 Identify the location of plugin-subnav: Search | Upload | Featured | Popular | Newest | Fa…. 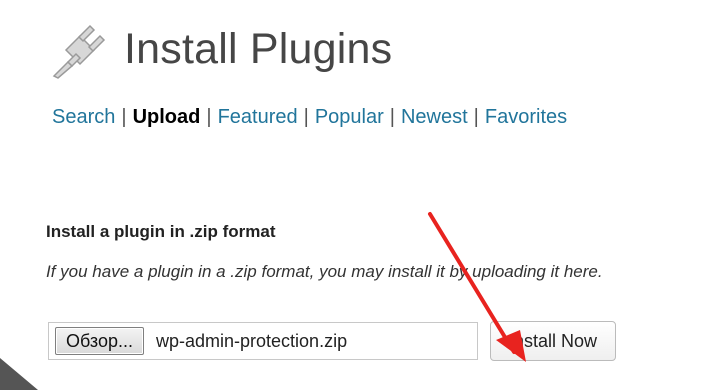
(309, 117).